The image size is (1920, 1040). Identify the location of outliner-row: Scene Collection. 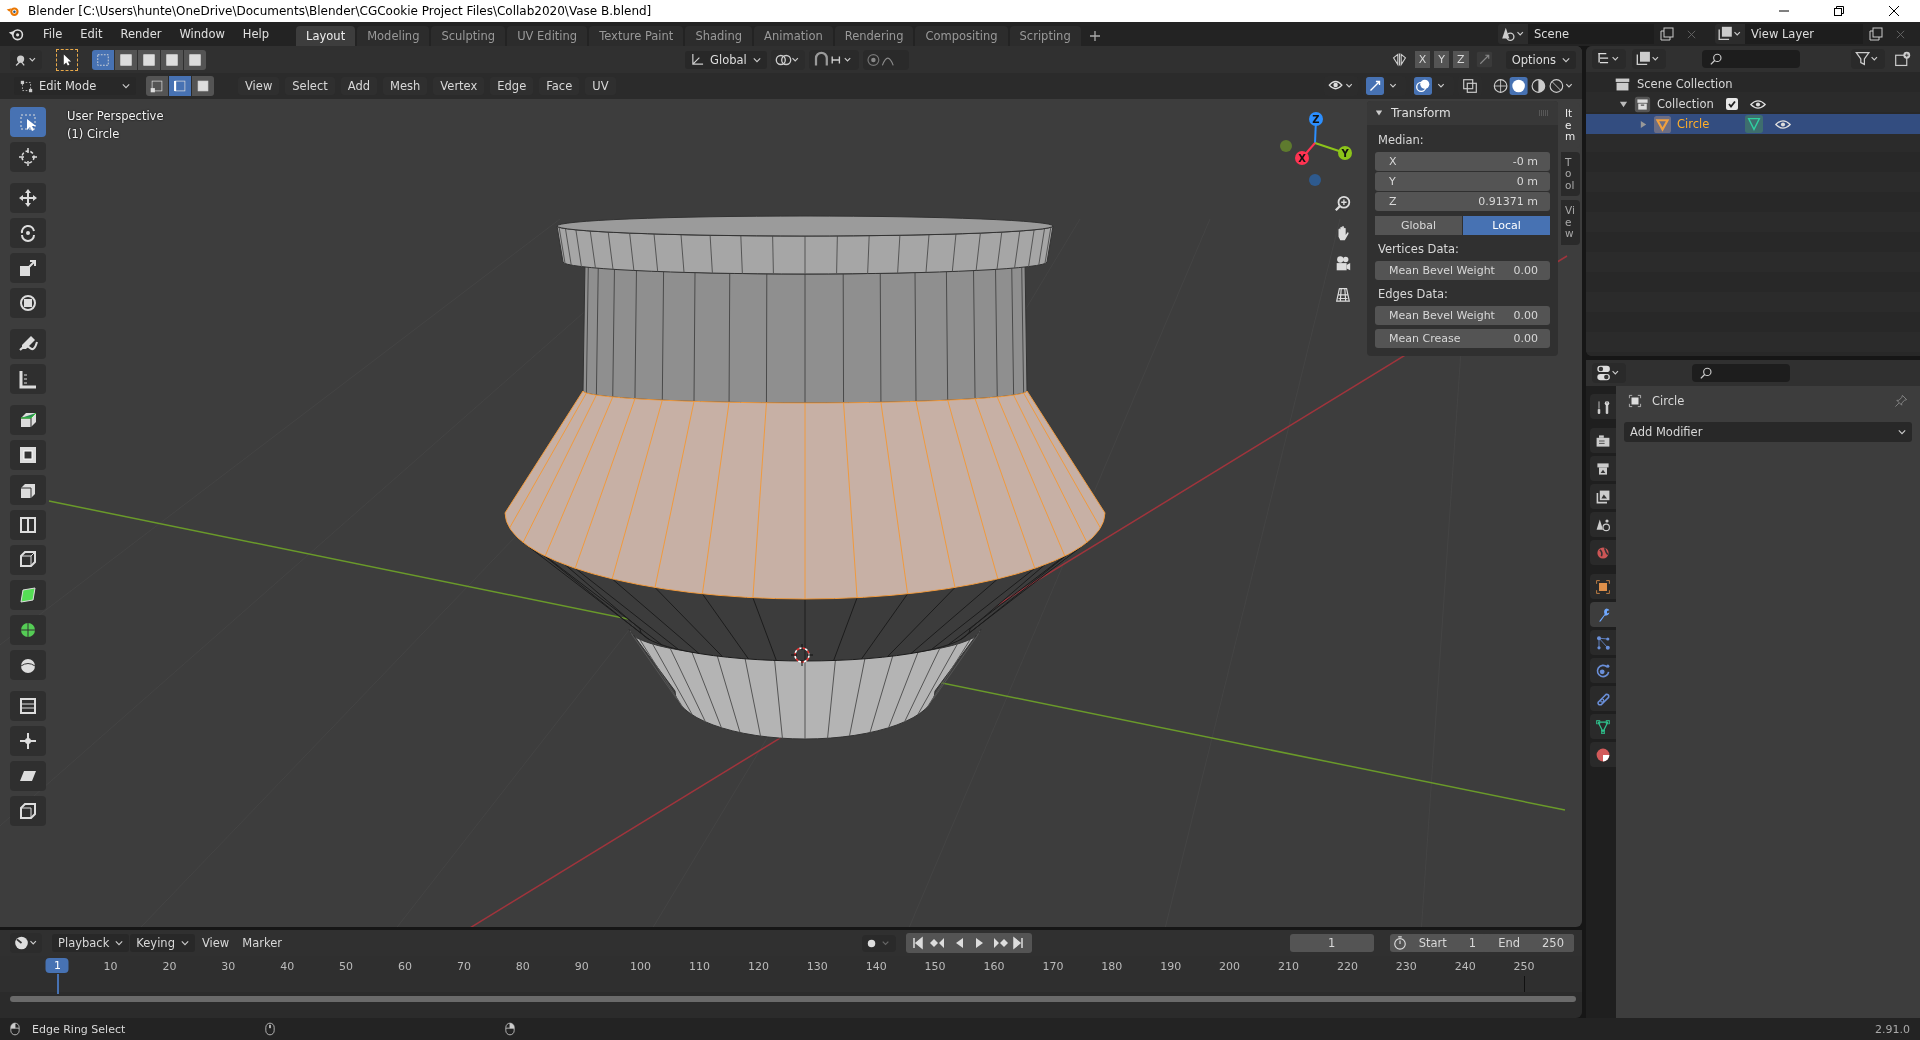
(1753, 84).